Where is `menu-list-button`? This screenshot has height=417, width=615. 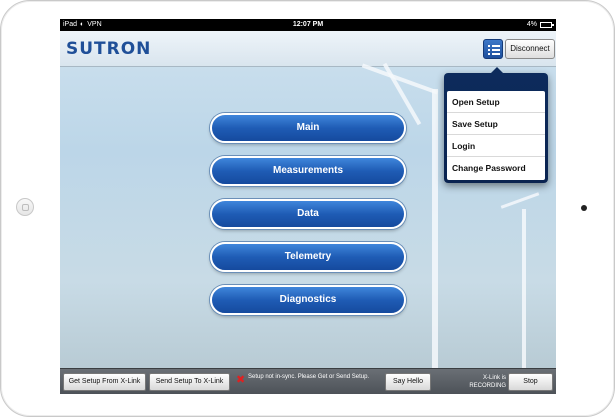
menu-list-button is located at coordinates (493, 49).